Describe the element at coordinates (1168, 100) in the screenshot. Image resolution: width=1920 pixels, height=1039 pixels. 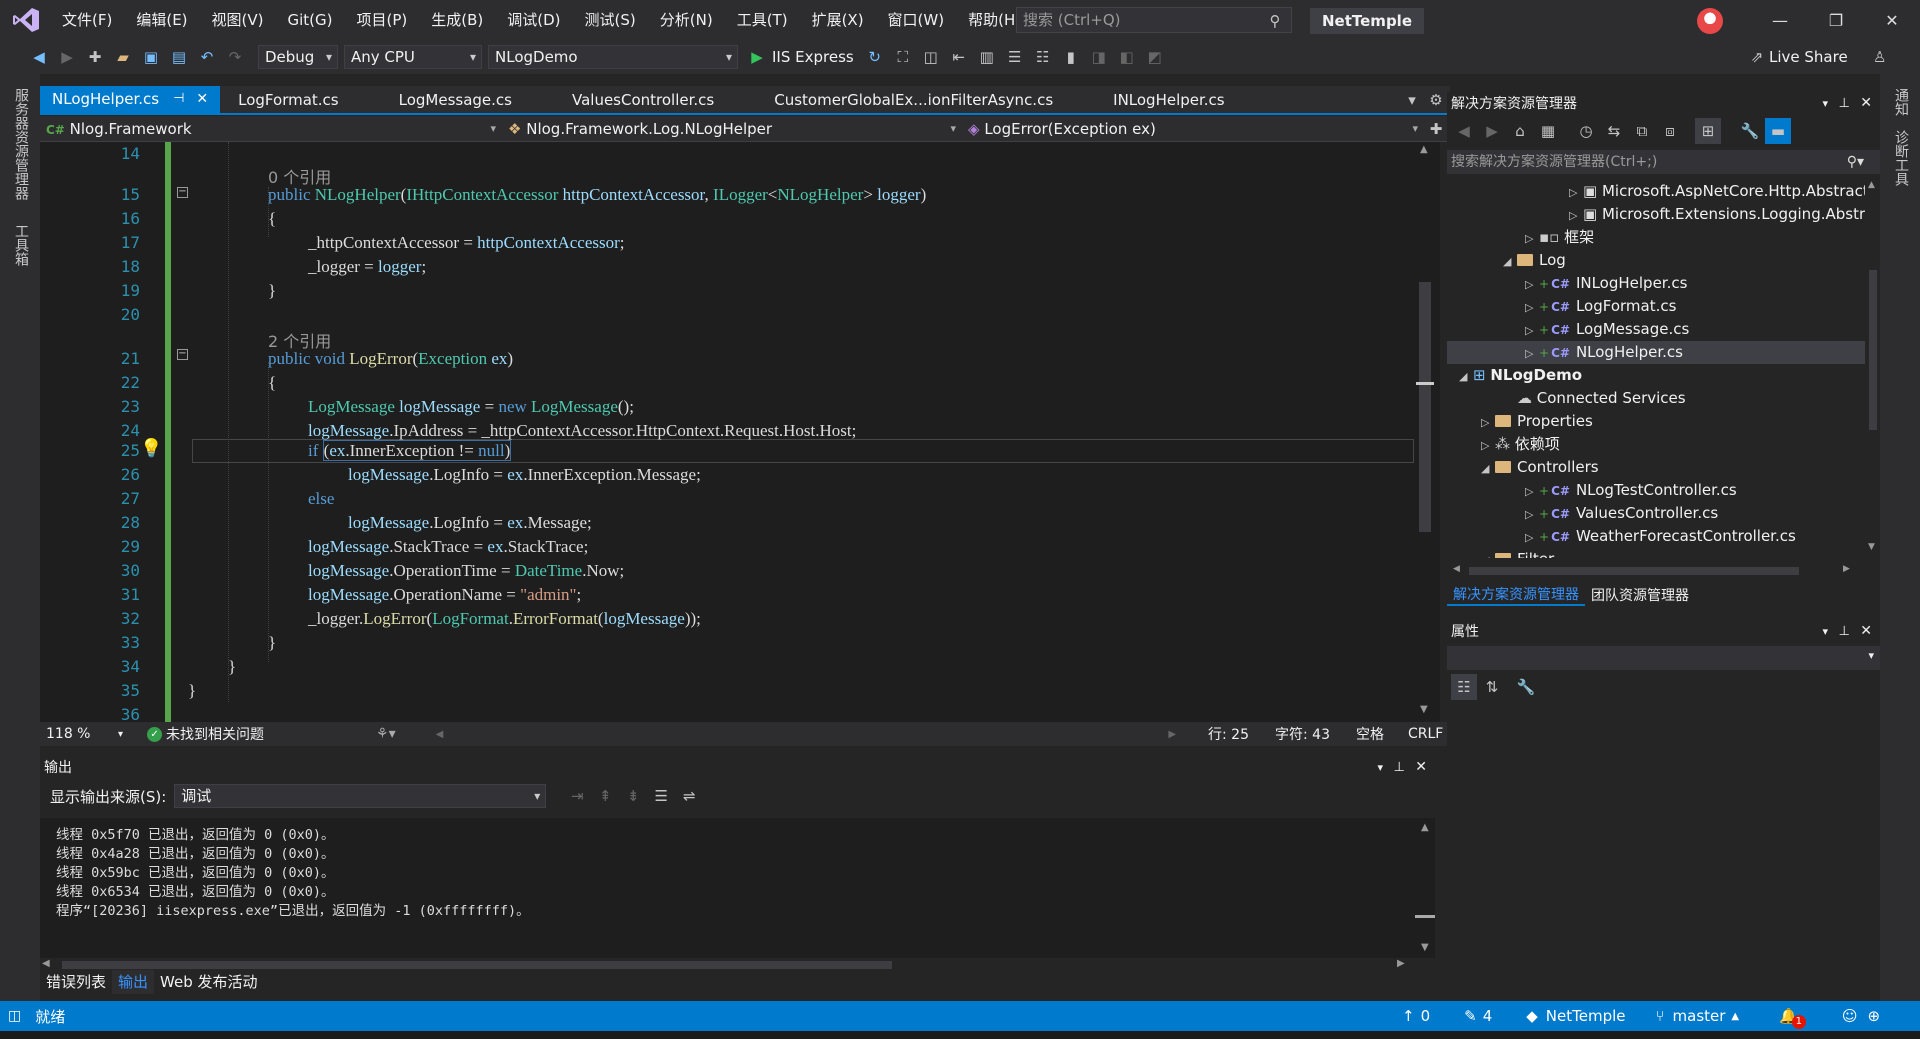
I see `tab-inloghelper: INLogHelper.cs` at that location.